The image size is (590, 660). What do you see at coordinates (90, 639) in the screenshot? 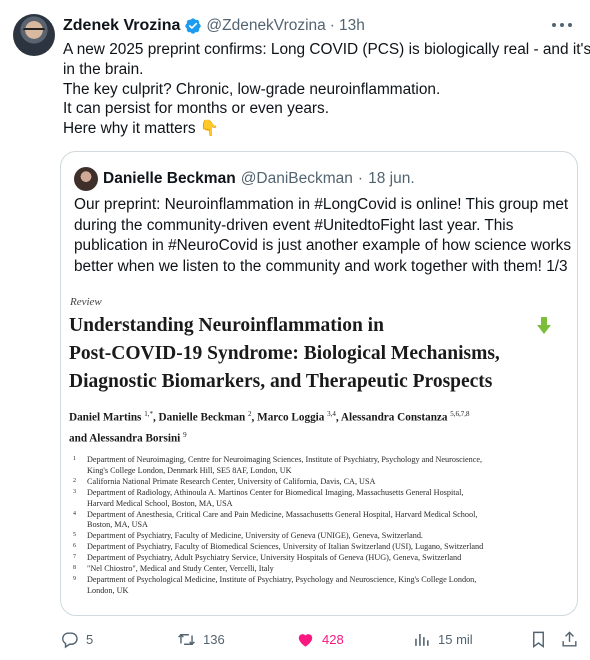
I see `reply-count: 5` at bounding box center [90, 639].